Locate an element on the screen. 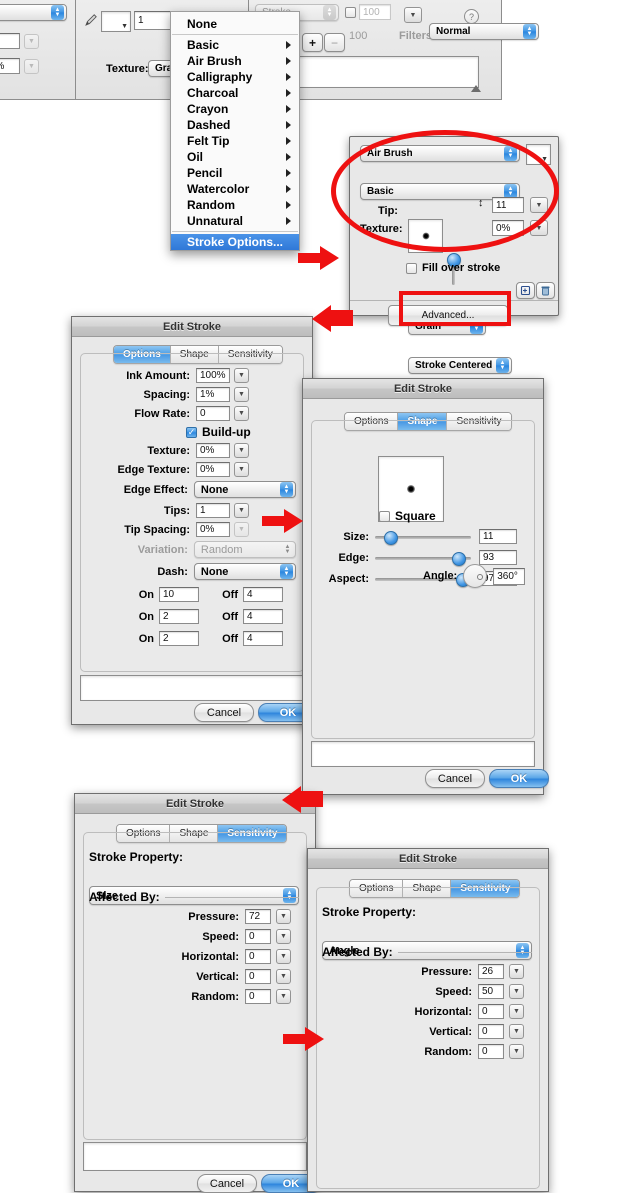 The image size is (620, 1193). spacing-input: 1% is located at coordinates (213, 394).